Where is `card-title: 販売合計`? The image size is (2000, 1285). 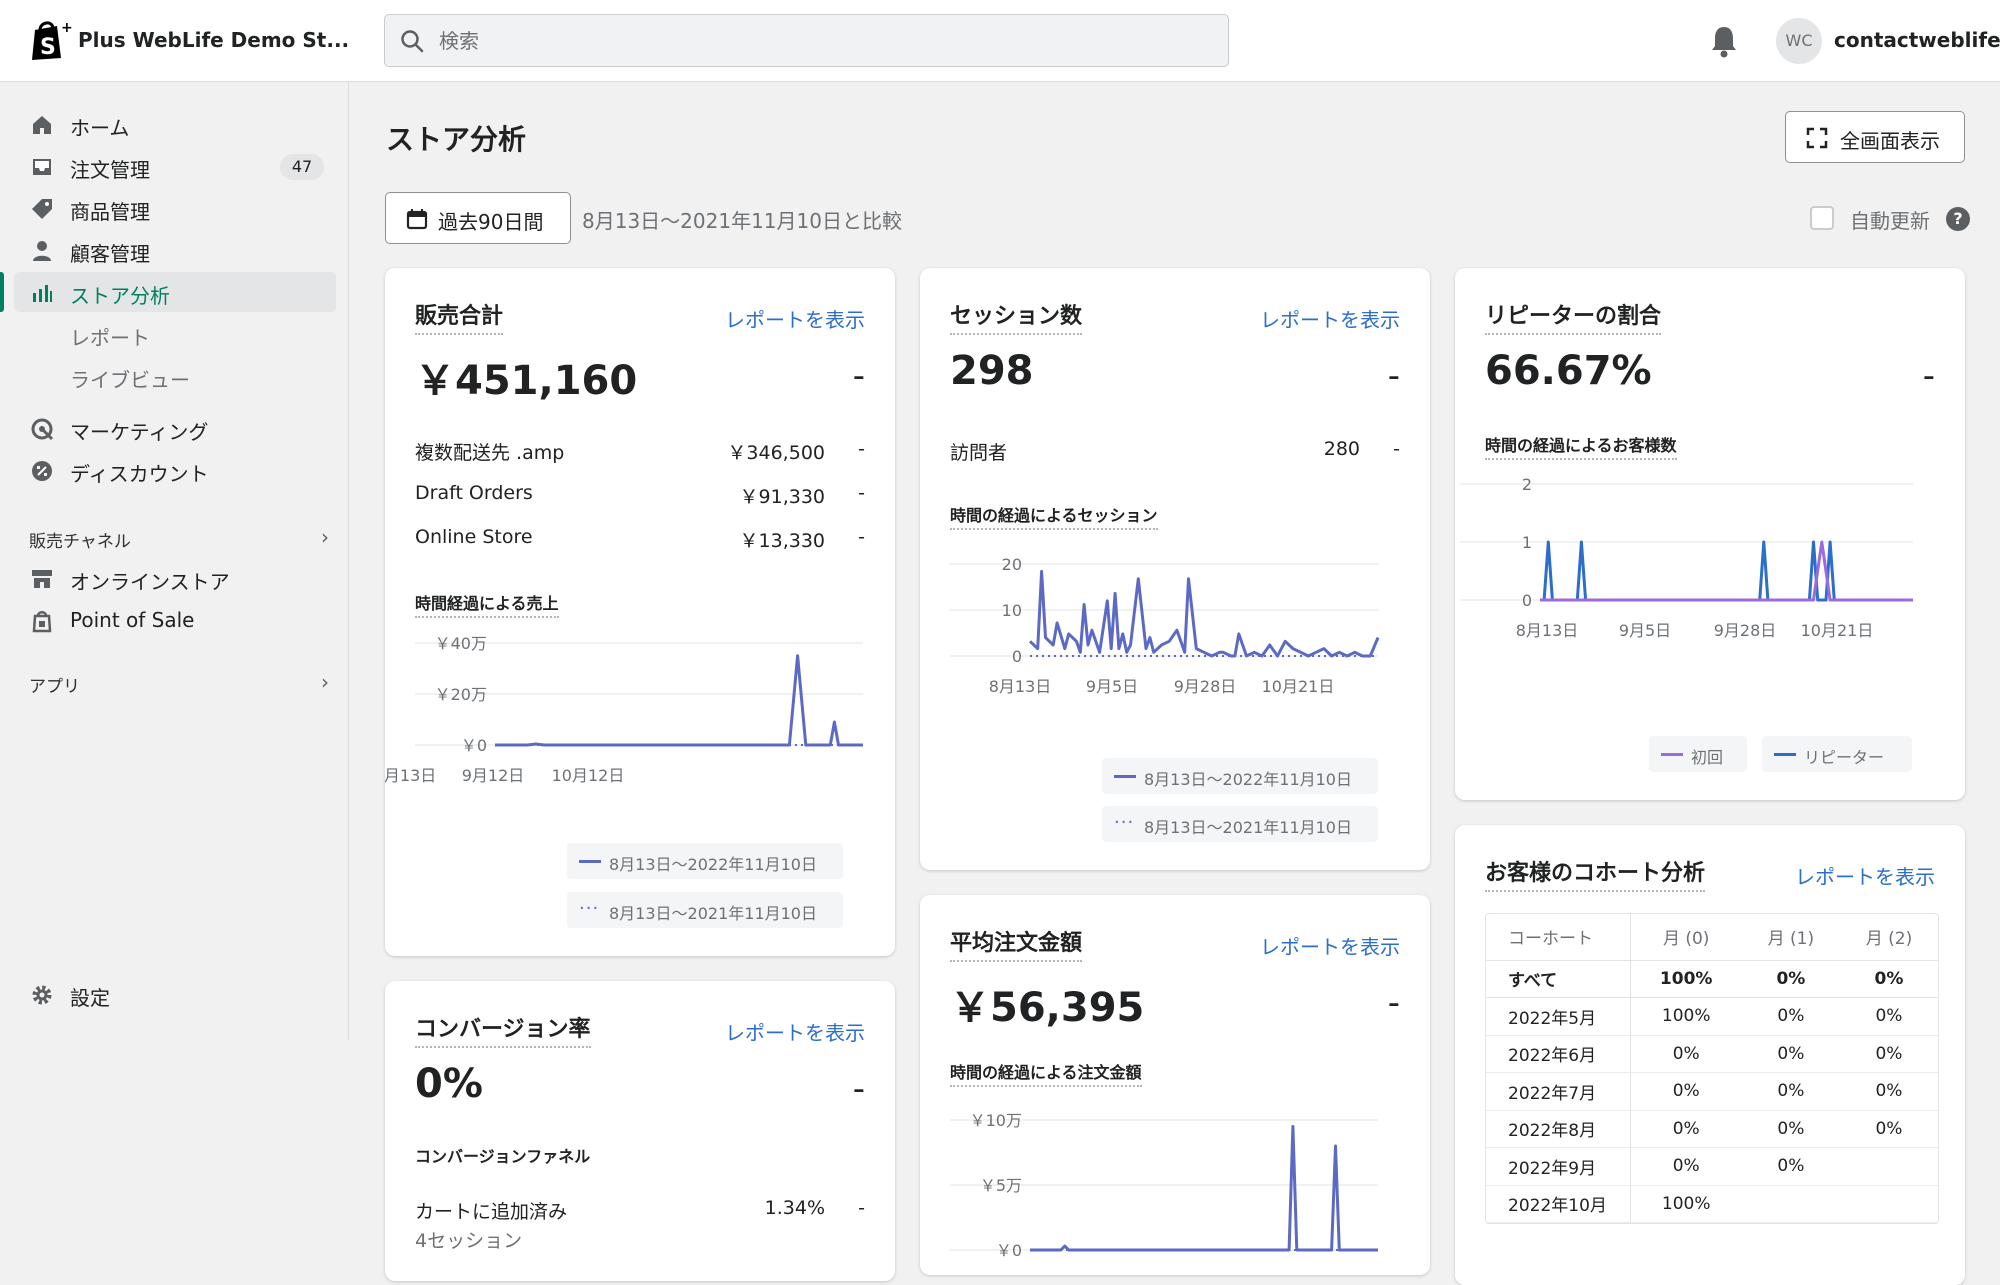 card-title: 販売合計 is located at coordinates (459, 316).